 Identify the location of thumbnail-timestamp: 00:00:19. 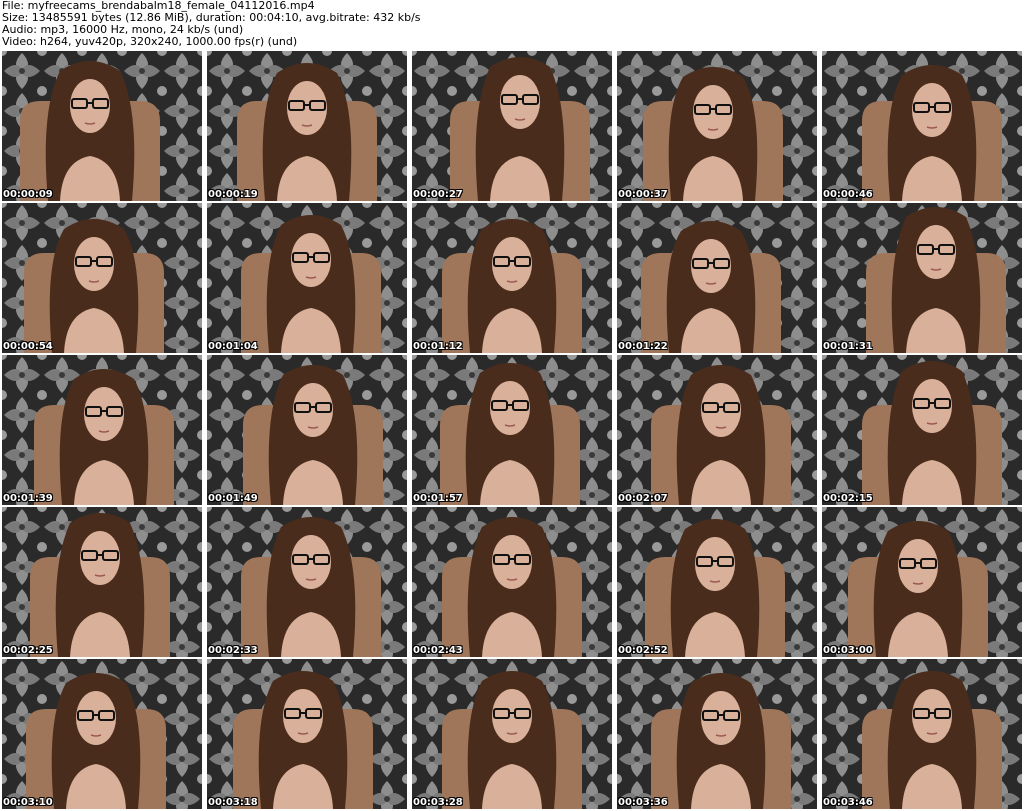
(233, 194).